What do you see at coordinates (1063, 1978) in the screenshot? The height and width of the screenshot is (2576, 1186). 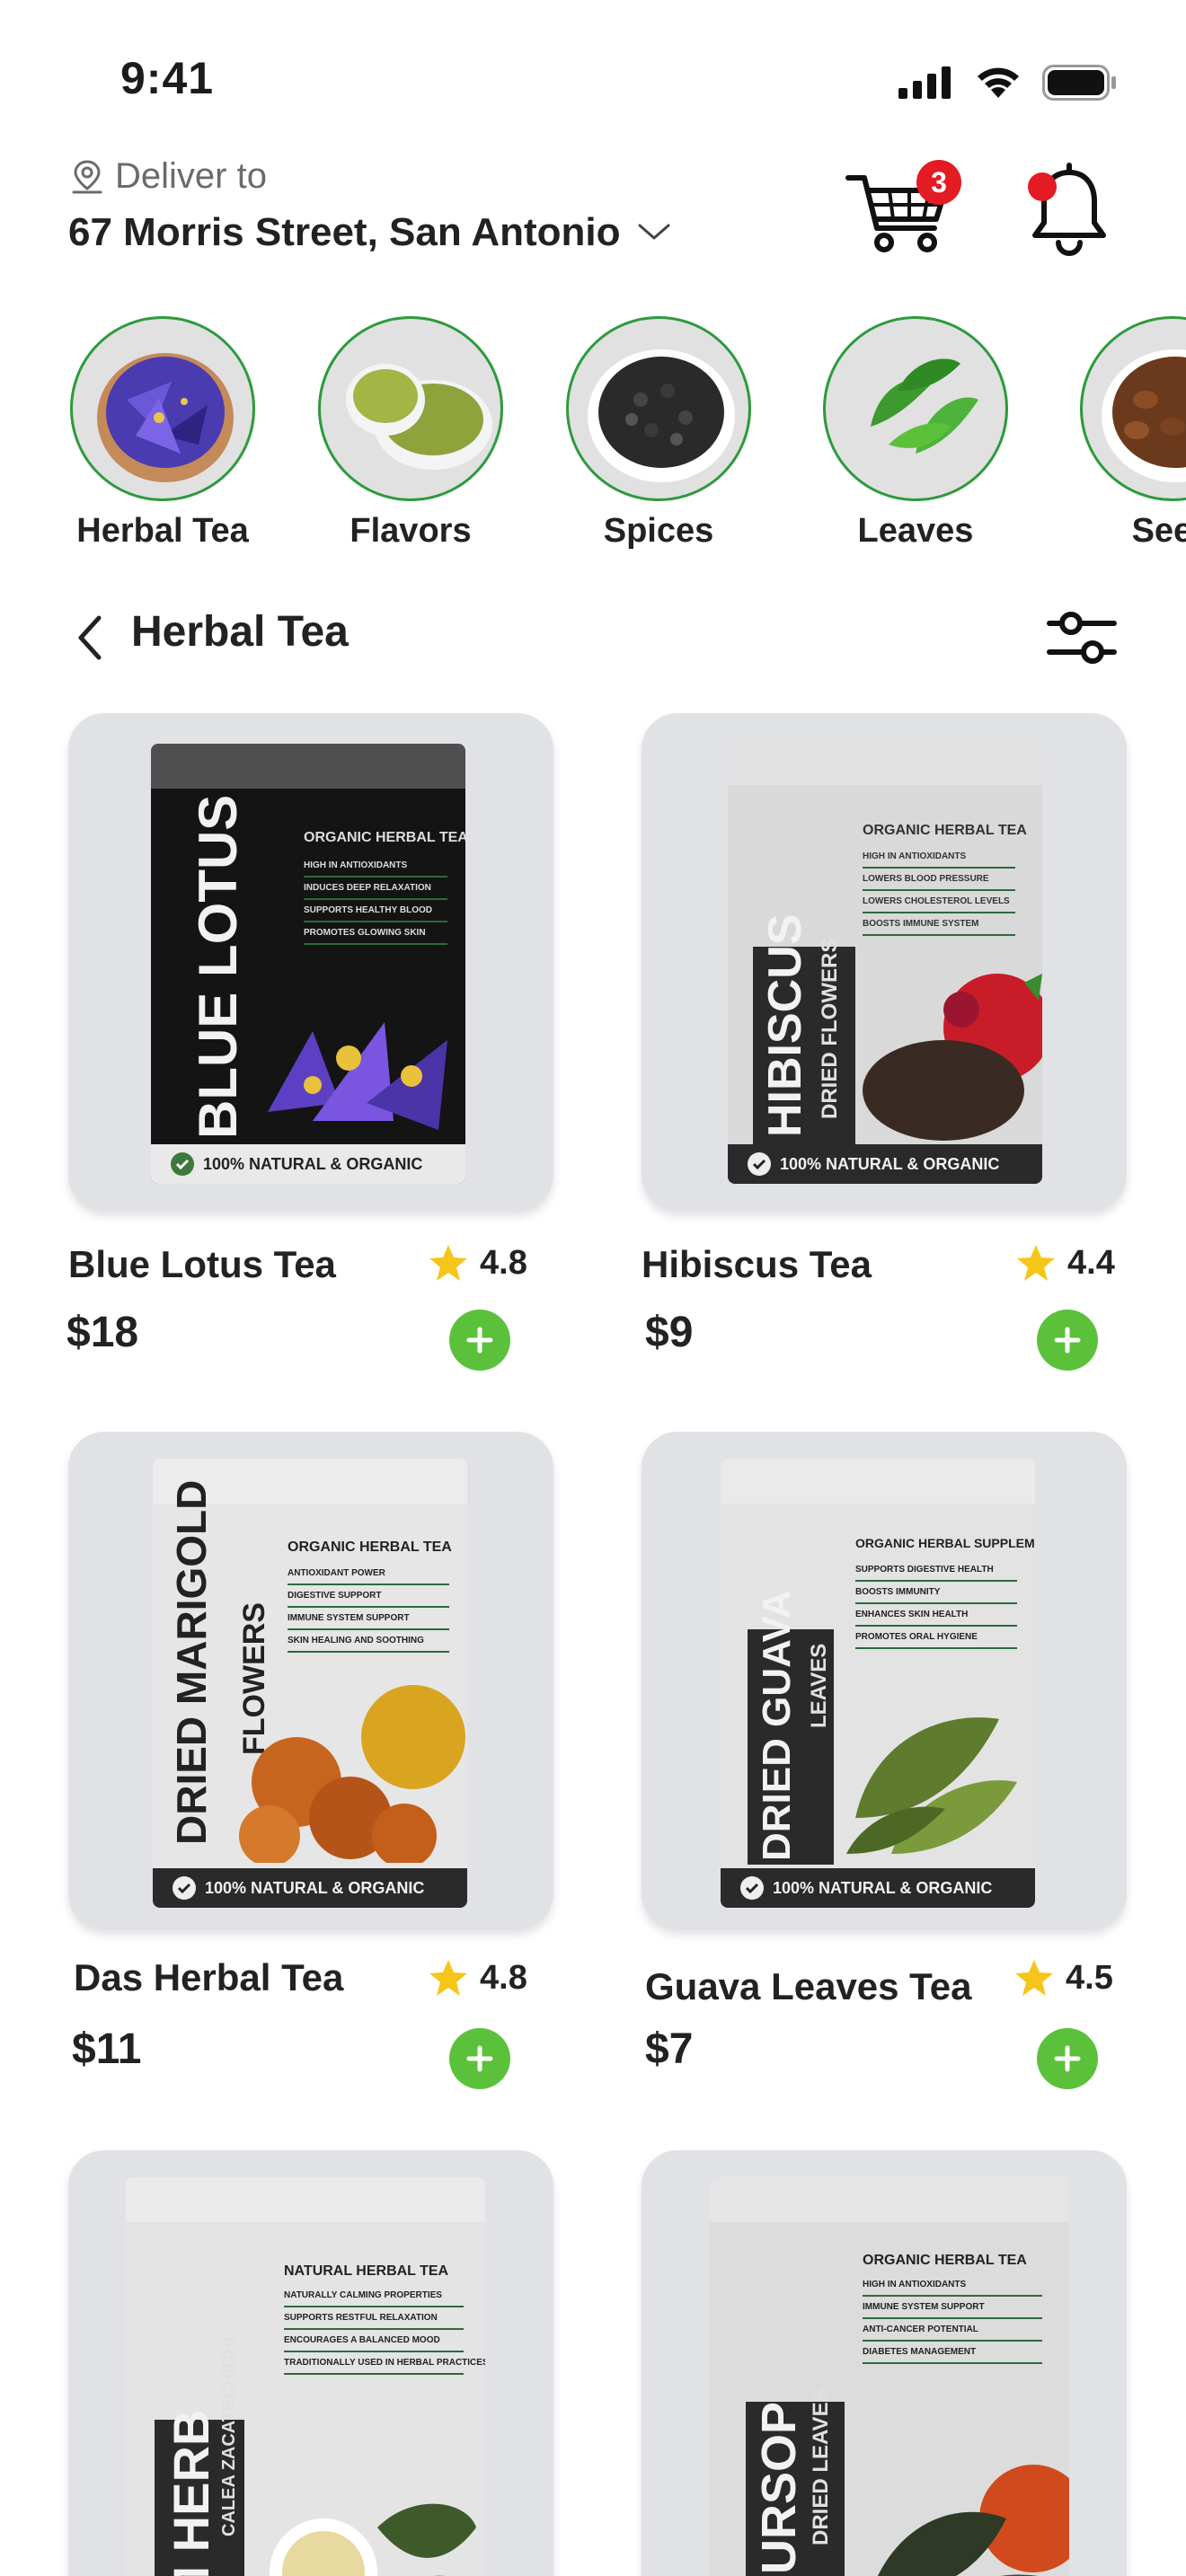 I see `product-rating: 4.5` at bounding box center [1063, 1978].